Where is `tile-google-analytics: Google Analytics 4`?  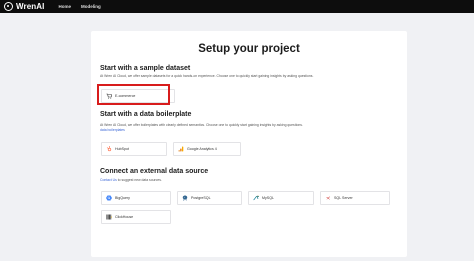
tile-google-analytics: Google Analytics 4 is located at coordinates (207, 149).